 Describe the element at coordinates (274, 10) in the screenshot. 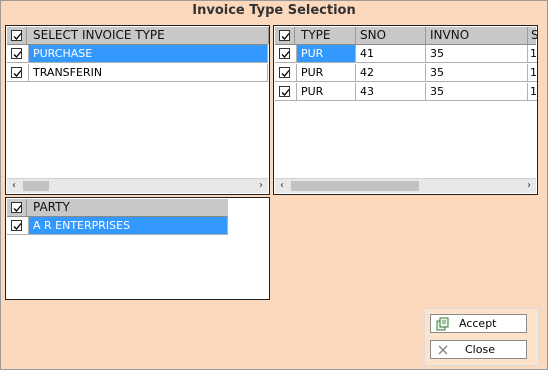

I see `window-title: Invoice Type Selection` at that location.